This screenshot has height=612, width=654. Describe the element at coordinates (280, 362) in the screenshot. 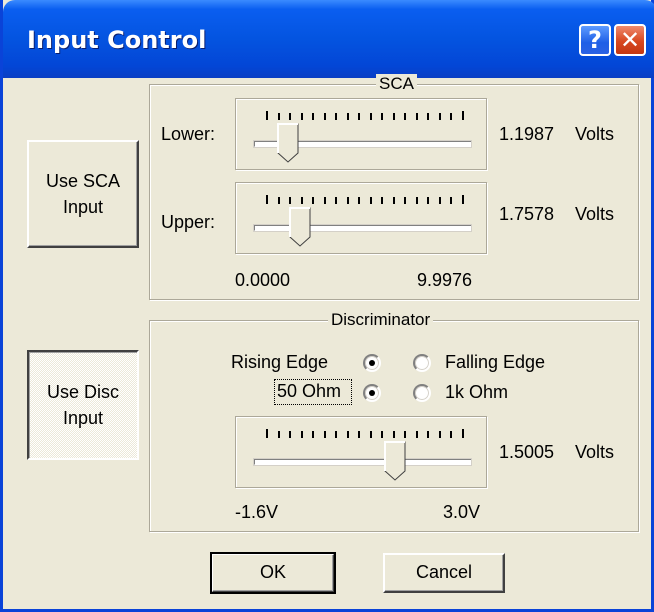

I see `rising-edge-label: Rising Edge` at that location.